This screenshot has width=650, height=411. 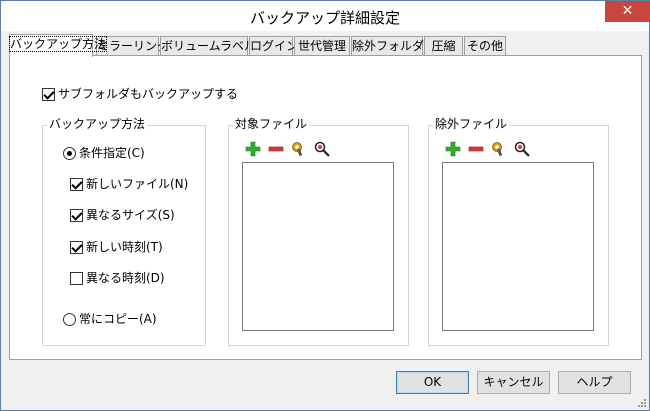 I want to click on different-size-label: 異なるサイズ(S), so click(x=130, y=215).